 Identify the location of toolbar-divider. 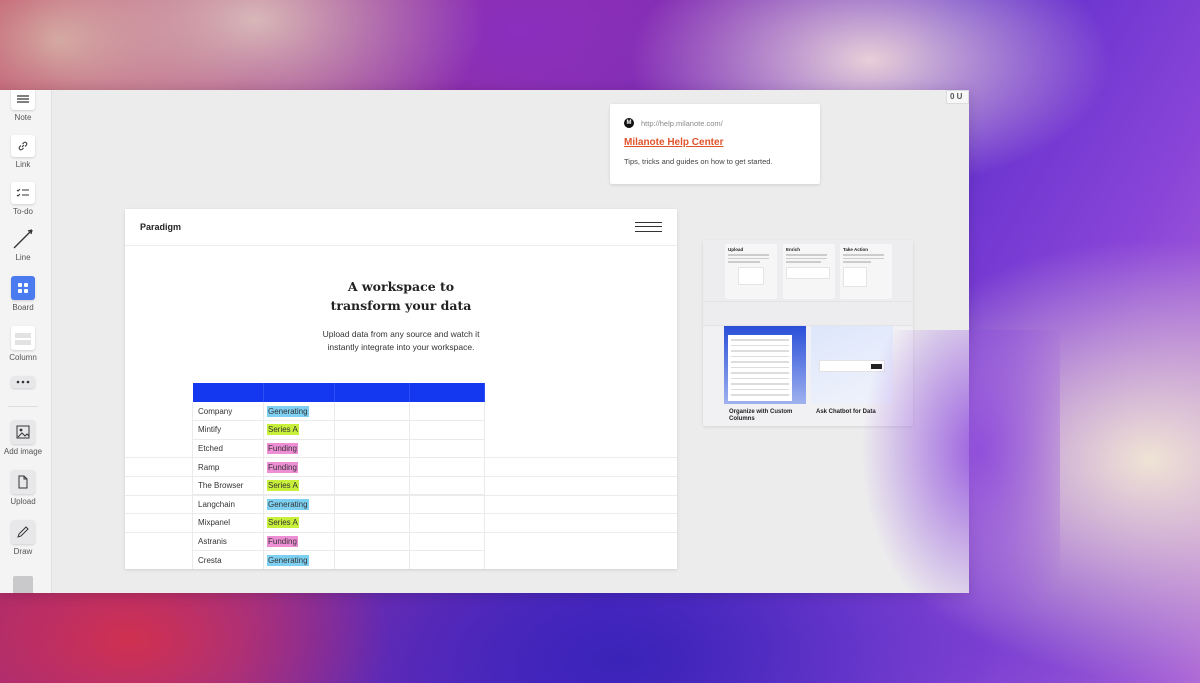
(23, 406).